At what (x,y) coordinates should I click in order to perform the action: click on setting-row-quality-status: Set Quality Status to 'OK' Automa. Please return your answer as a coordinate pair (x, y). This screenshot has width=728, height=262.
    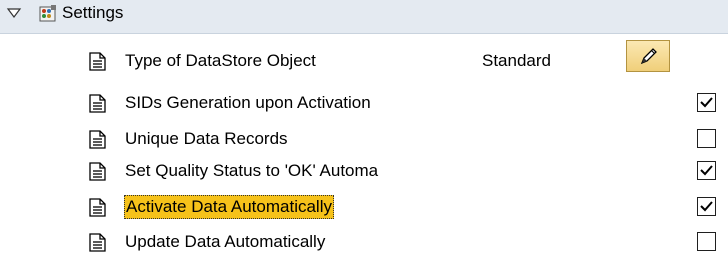
    Looking at the image, I should click on (364, 172).